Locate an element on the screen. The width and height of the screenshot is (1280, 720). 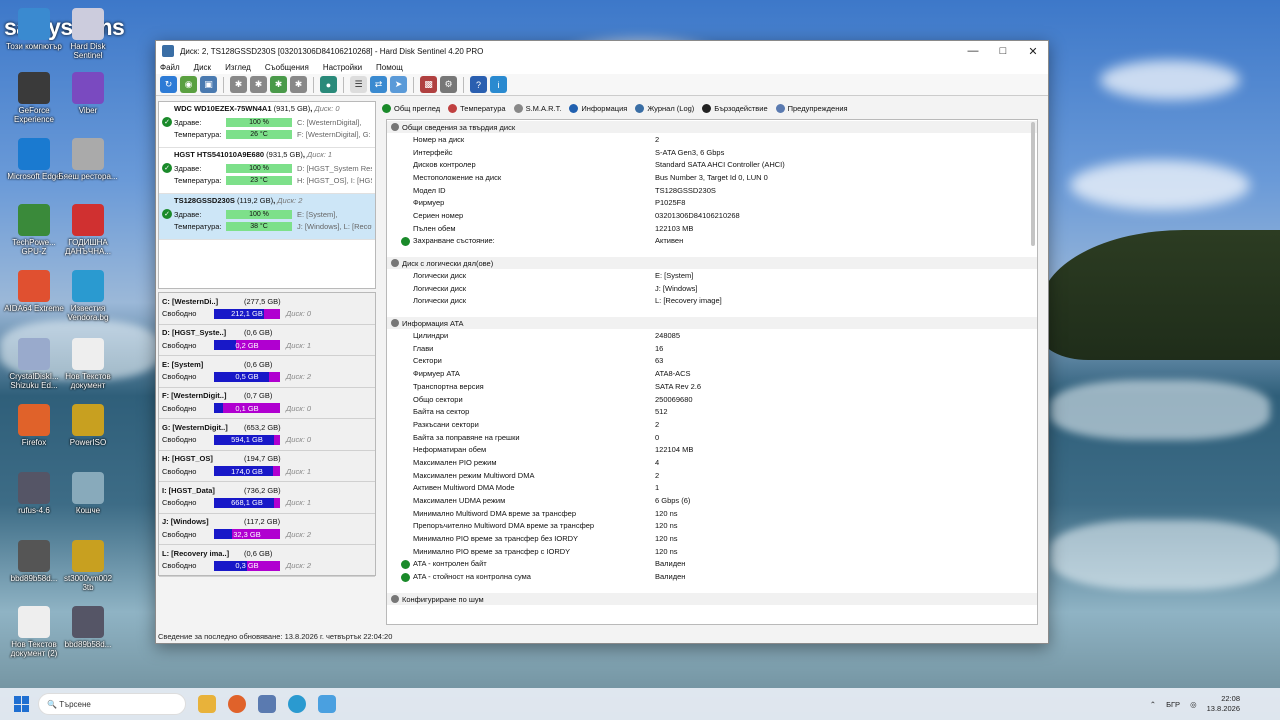
volume-item: E: [System] (0,6 GB) Свободно 0,5 GB Диск: 2 is located at coordinates (267, 372).